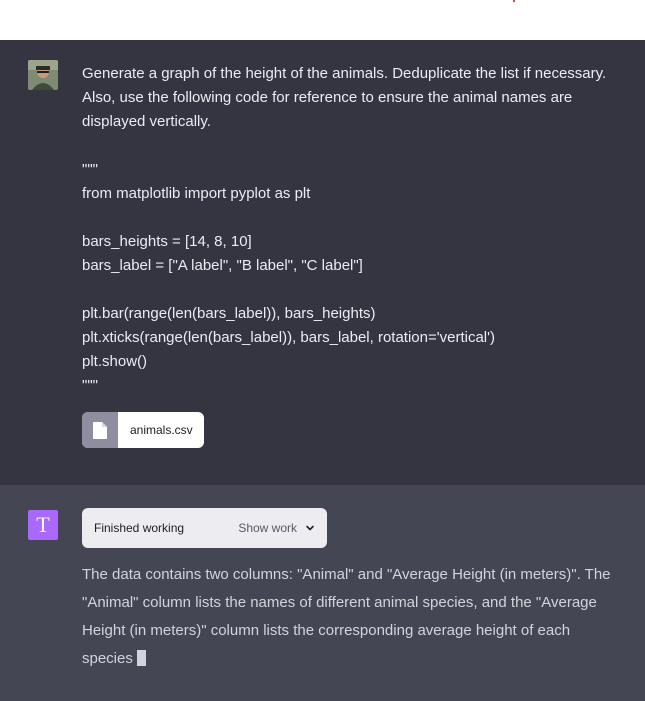 Image resolution: width=645 pixels, height=701 pixels. I want to click on code-interpreter-status: Finished working Show work, so click(204, 528).